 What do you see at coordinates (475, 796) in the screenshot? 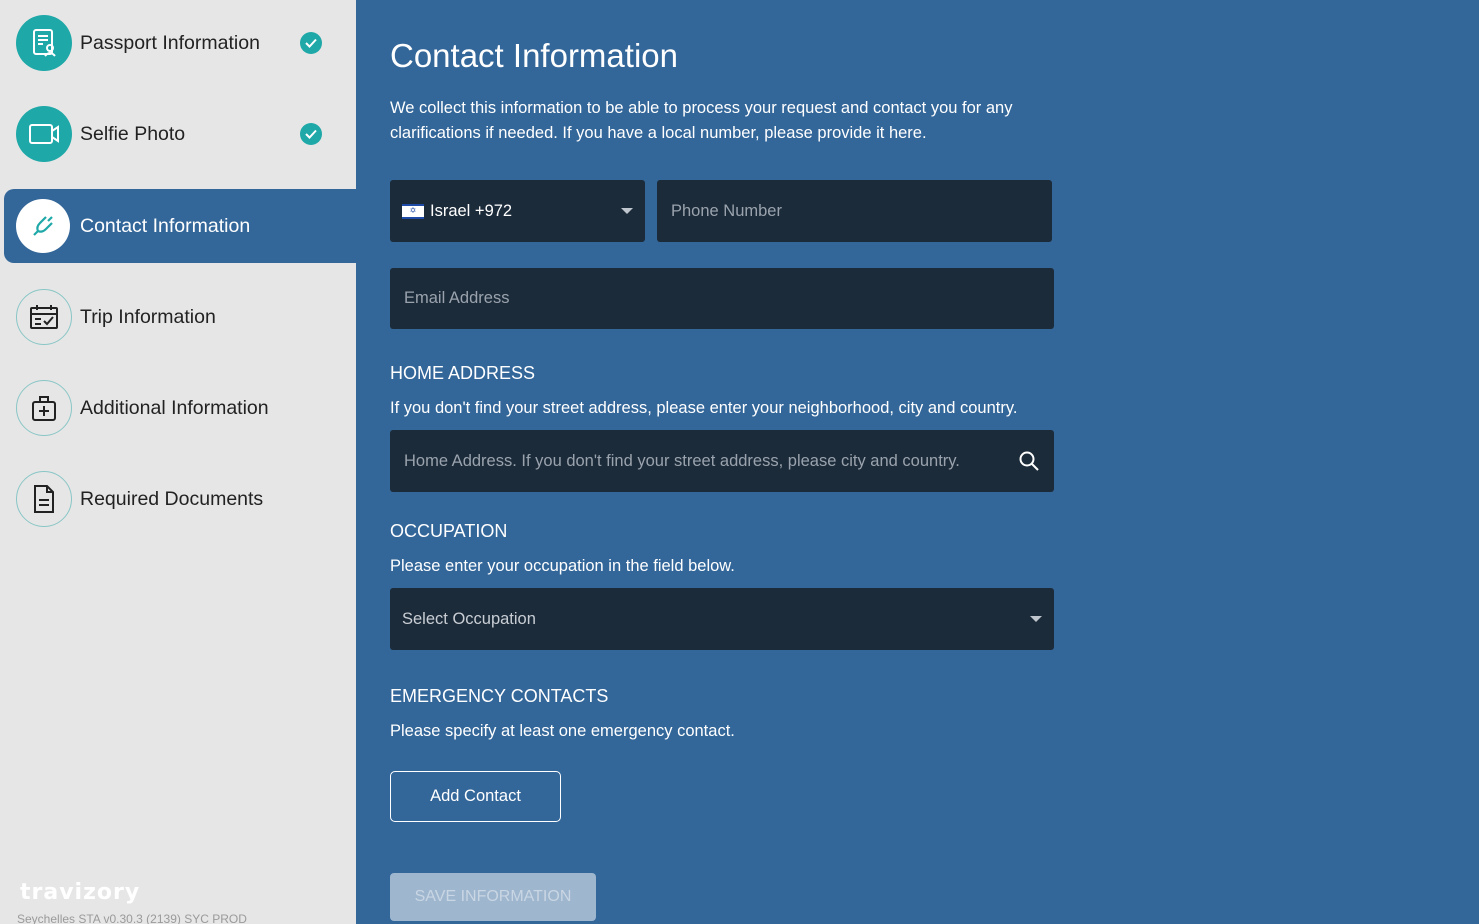
I see `add-contact-button: Add Contact` at bounding box center [475, 796].